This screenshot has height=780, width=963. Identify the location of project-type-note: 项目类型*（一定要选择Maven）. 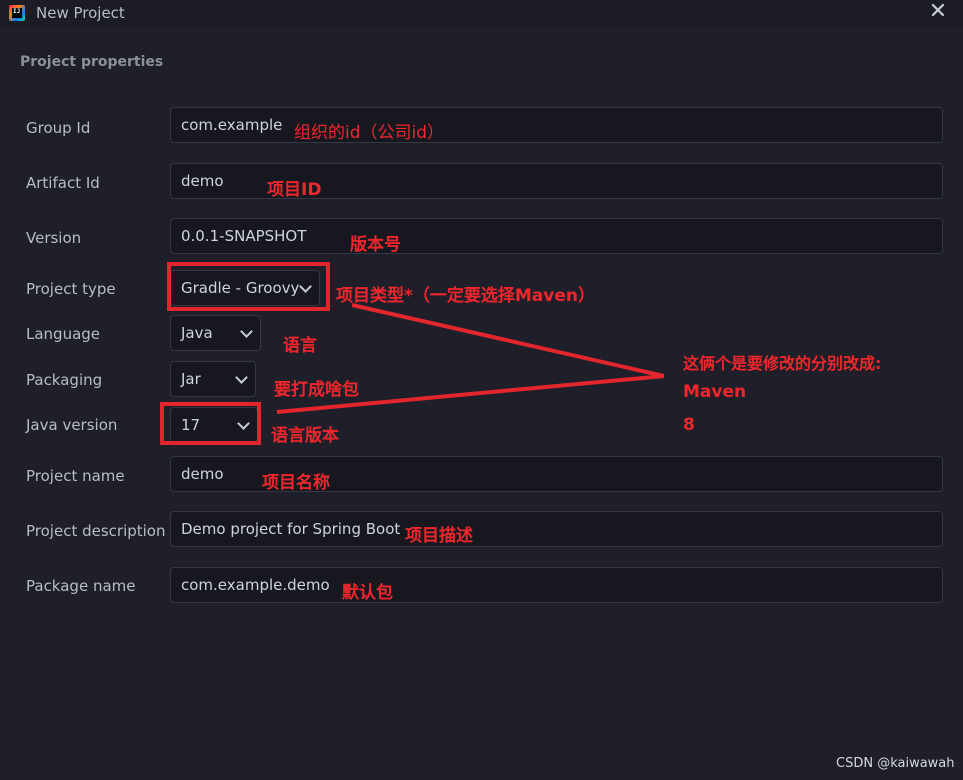
(465, 296).